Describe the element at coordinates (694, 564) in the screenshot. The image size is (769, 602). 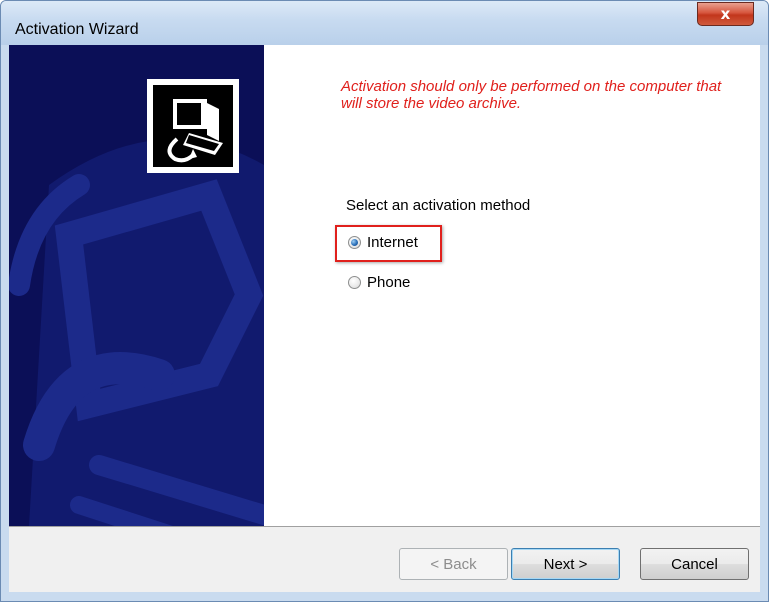
I see `cancel-button: Cancel` at that location.